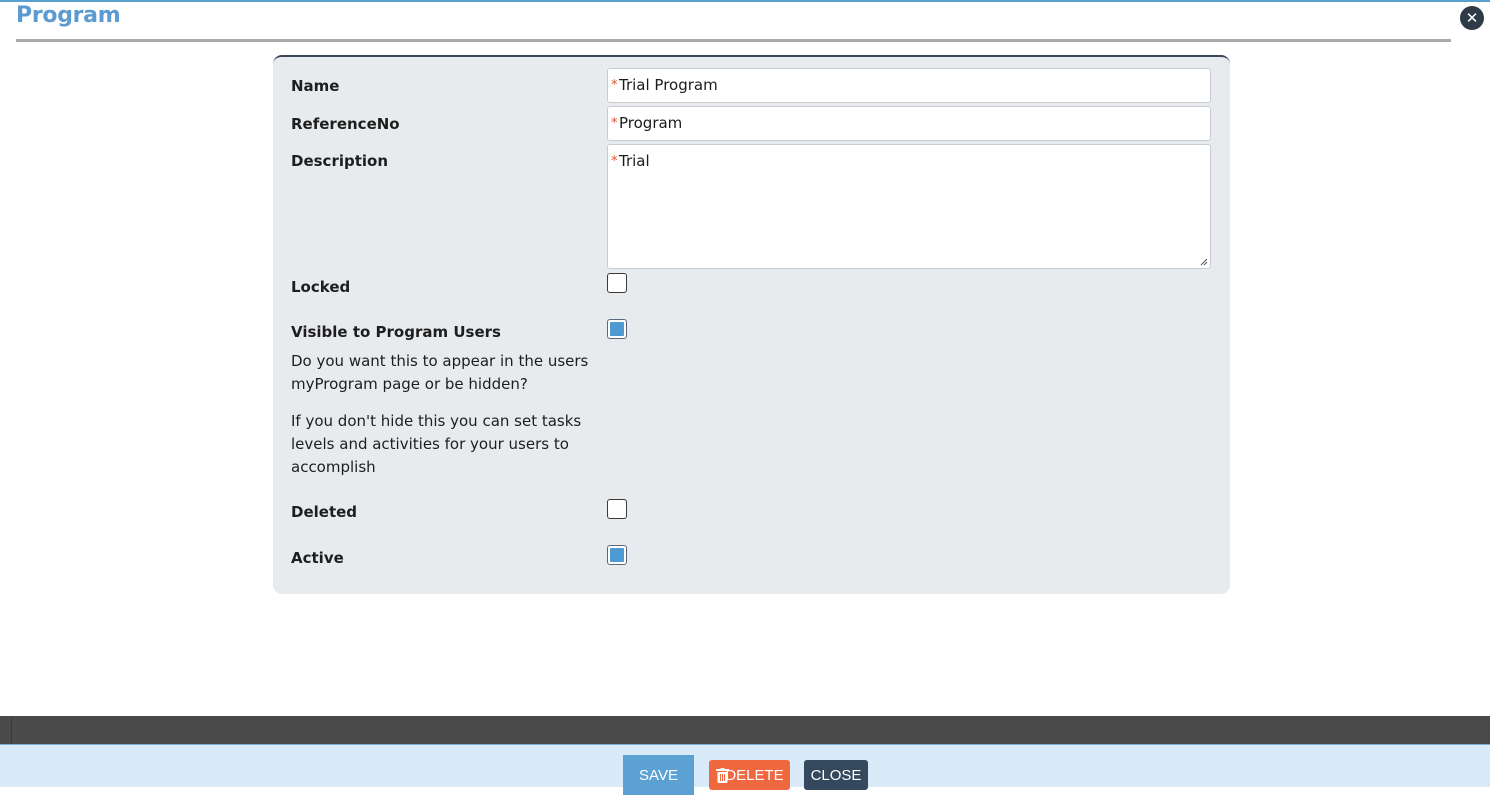 The height and width of the screenshot is (796, 1490). I want to click on description-label: Description, so click(340, 161).